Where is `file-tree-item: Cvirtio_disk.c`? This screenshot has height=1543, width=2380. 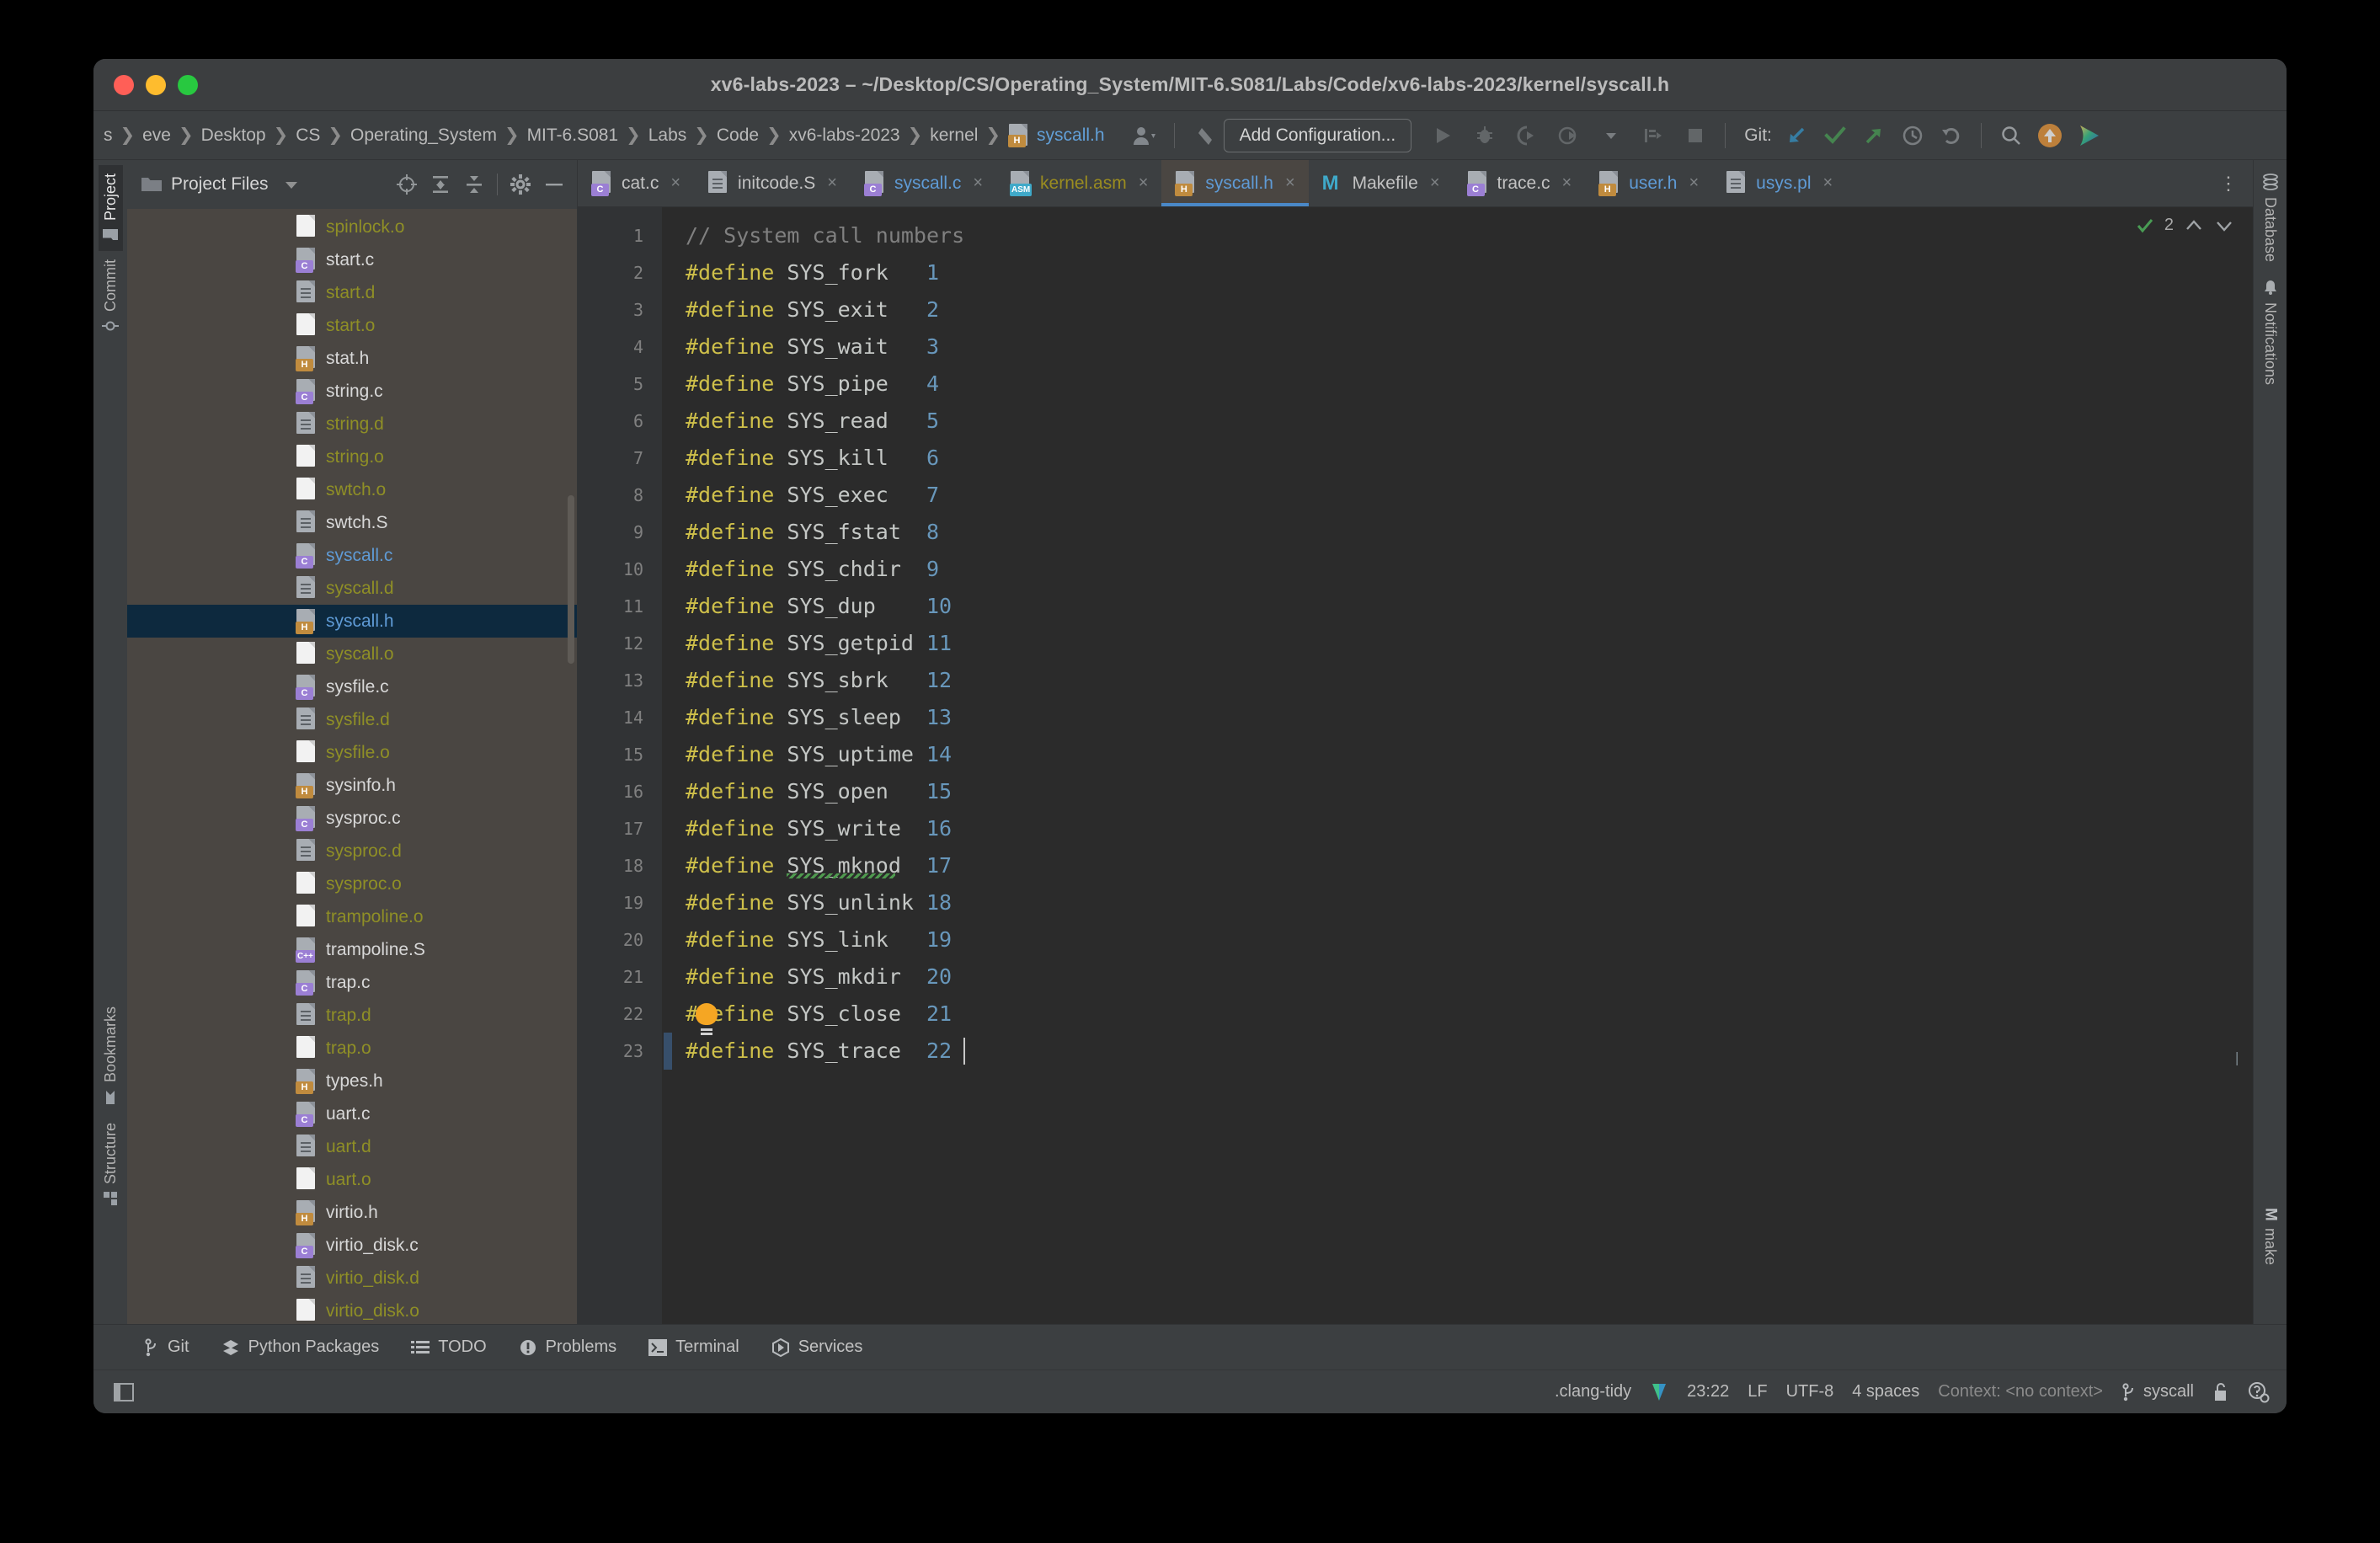 file-tree-item: Cvirtio_disk.c is located at coordinates (352, 1245).